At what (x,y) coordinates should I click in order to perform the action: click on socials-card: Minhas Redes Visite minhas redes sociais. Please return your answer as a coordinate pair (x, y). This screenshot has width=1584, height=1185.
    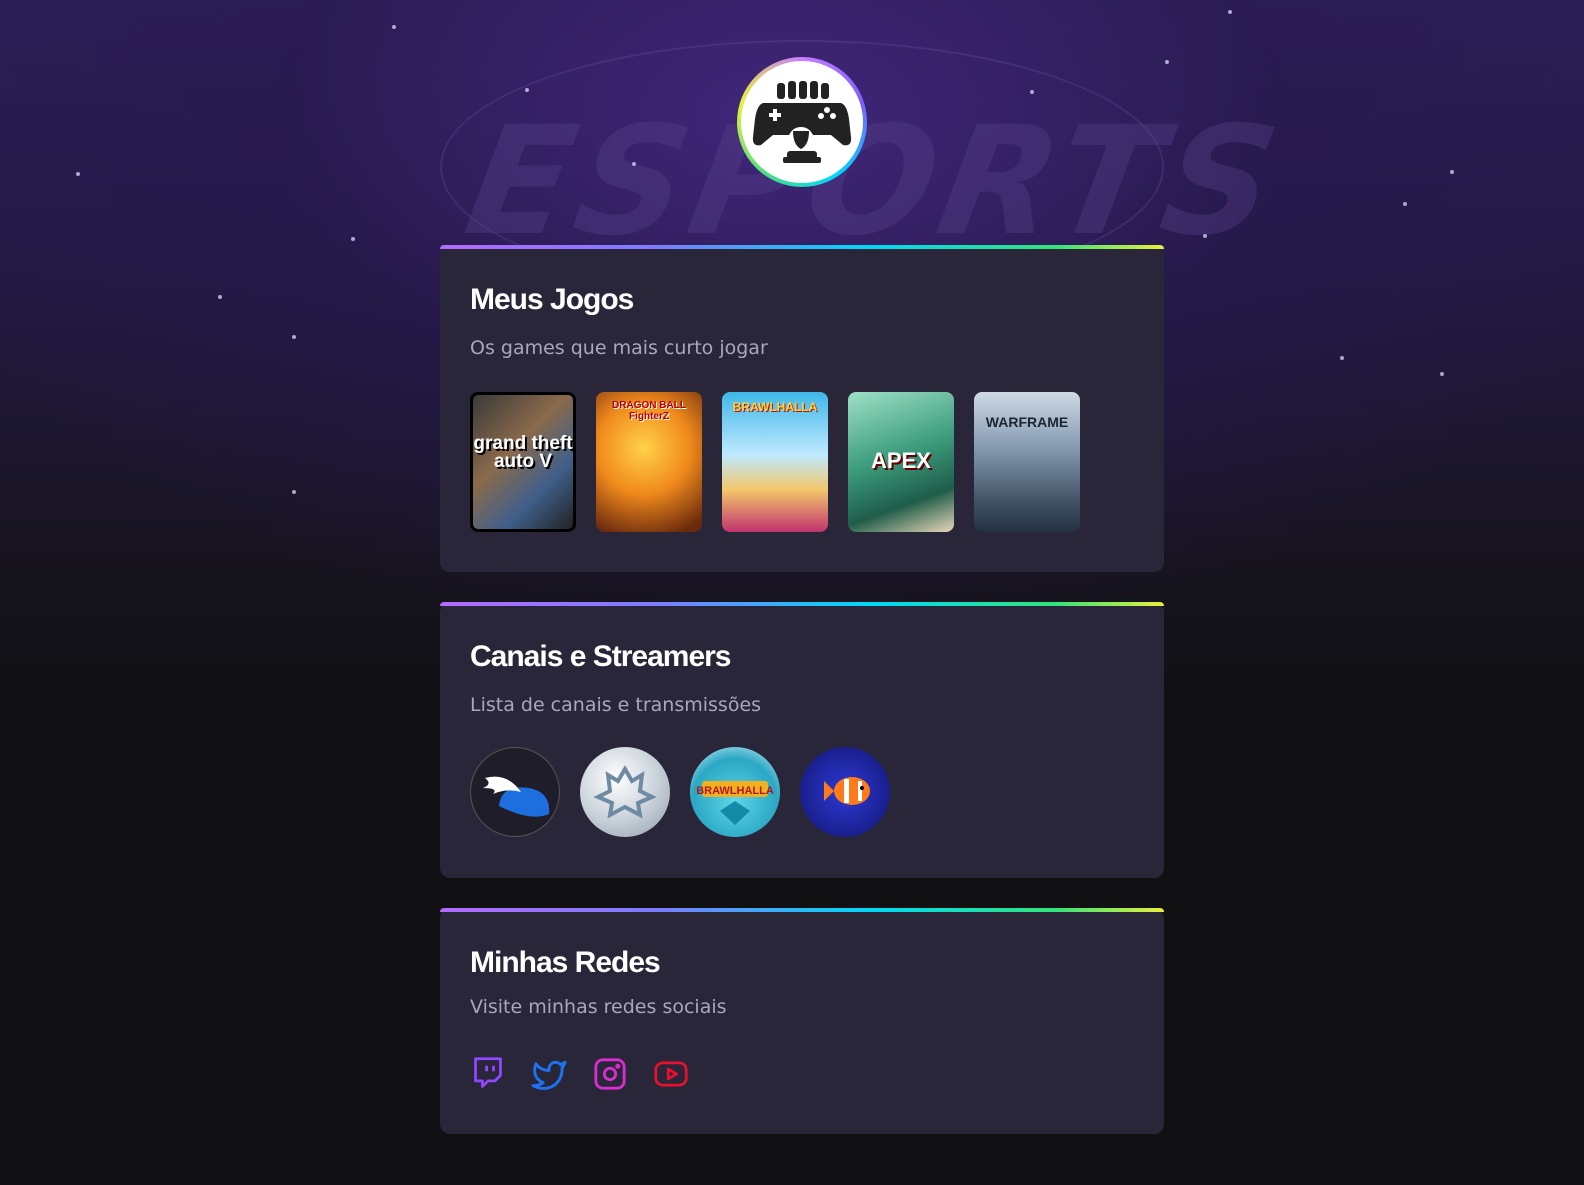
    Looking at the image, I should click on (802, 1021).